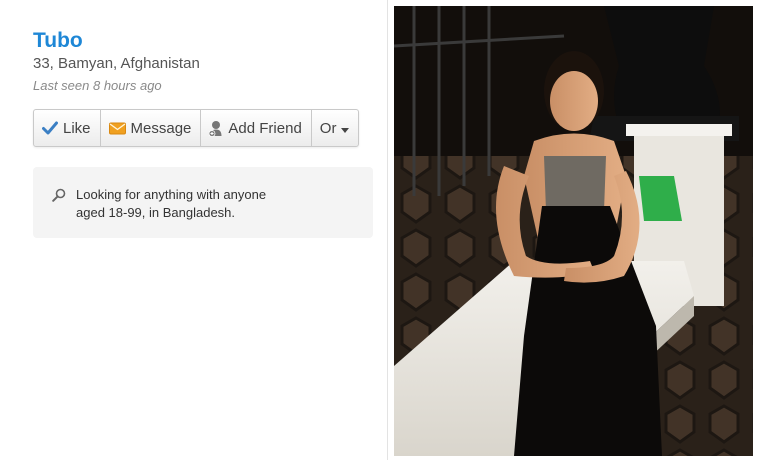 The height and width of the screenshot is (460, 761). I want to click on or-dropdown-button: Or, so click(335, 128).